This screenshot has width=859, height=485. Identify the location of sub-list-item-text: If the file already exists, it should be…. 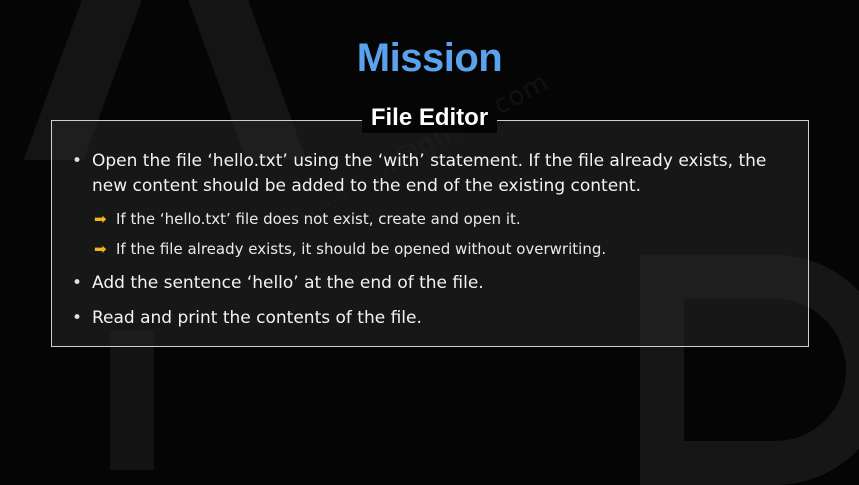
(361, 249).